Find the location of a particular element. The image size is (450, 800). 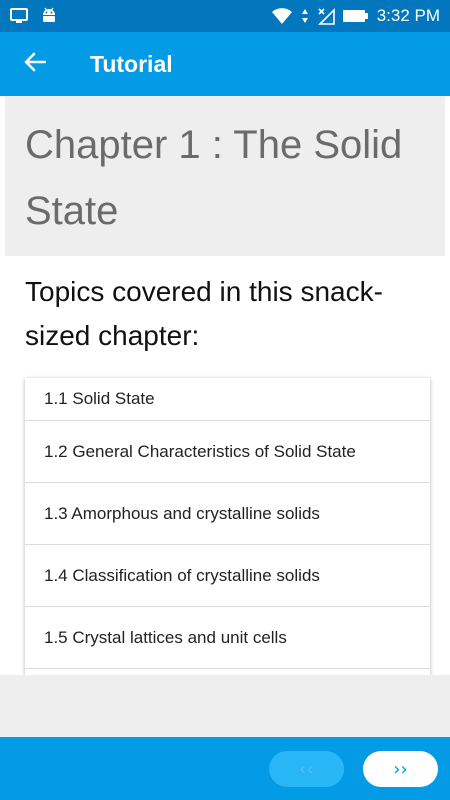

topic-item-1-4: 1.4 Classification of crystalline solids is located at coordinates (227, 576).